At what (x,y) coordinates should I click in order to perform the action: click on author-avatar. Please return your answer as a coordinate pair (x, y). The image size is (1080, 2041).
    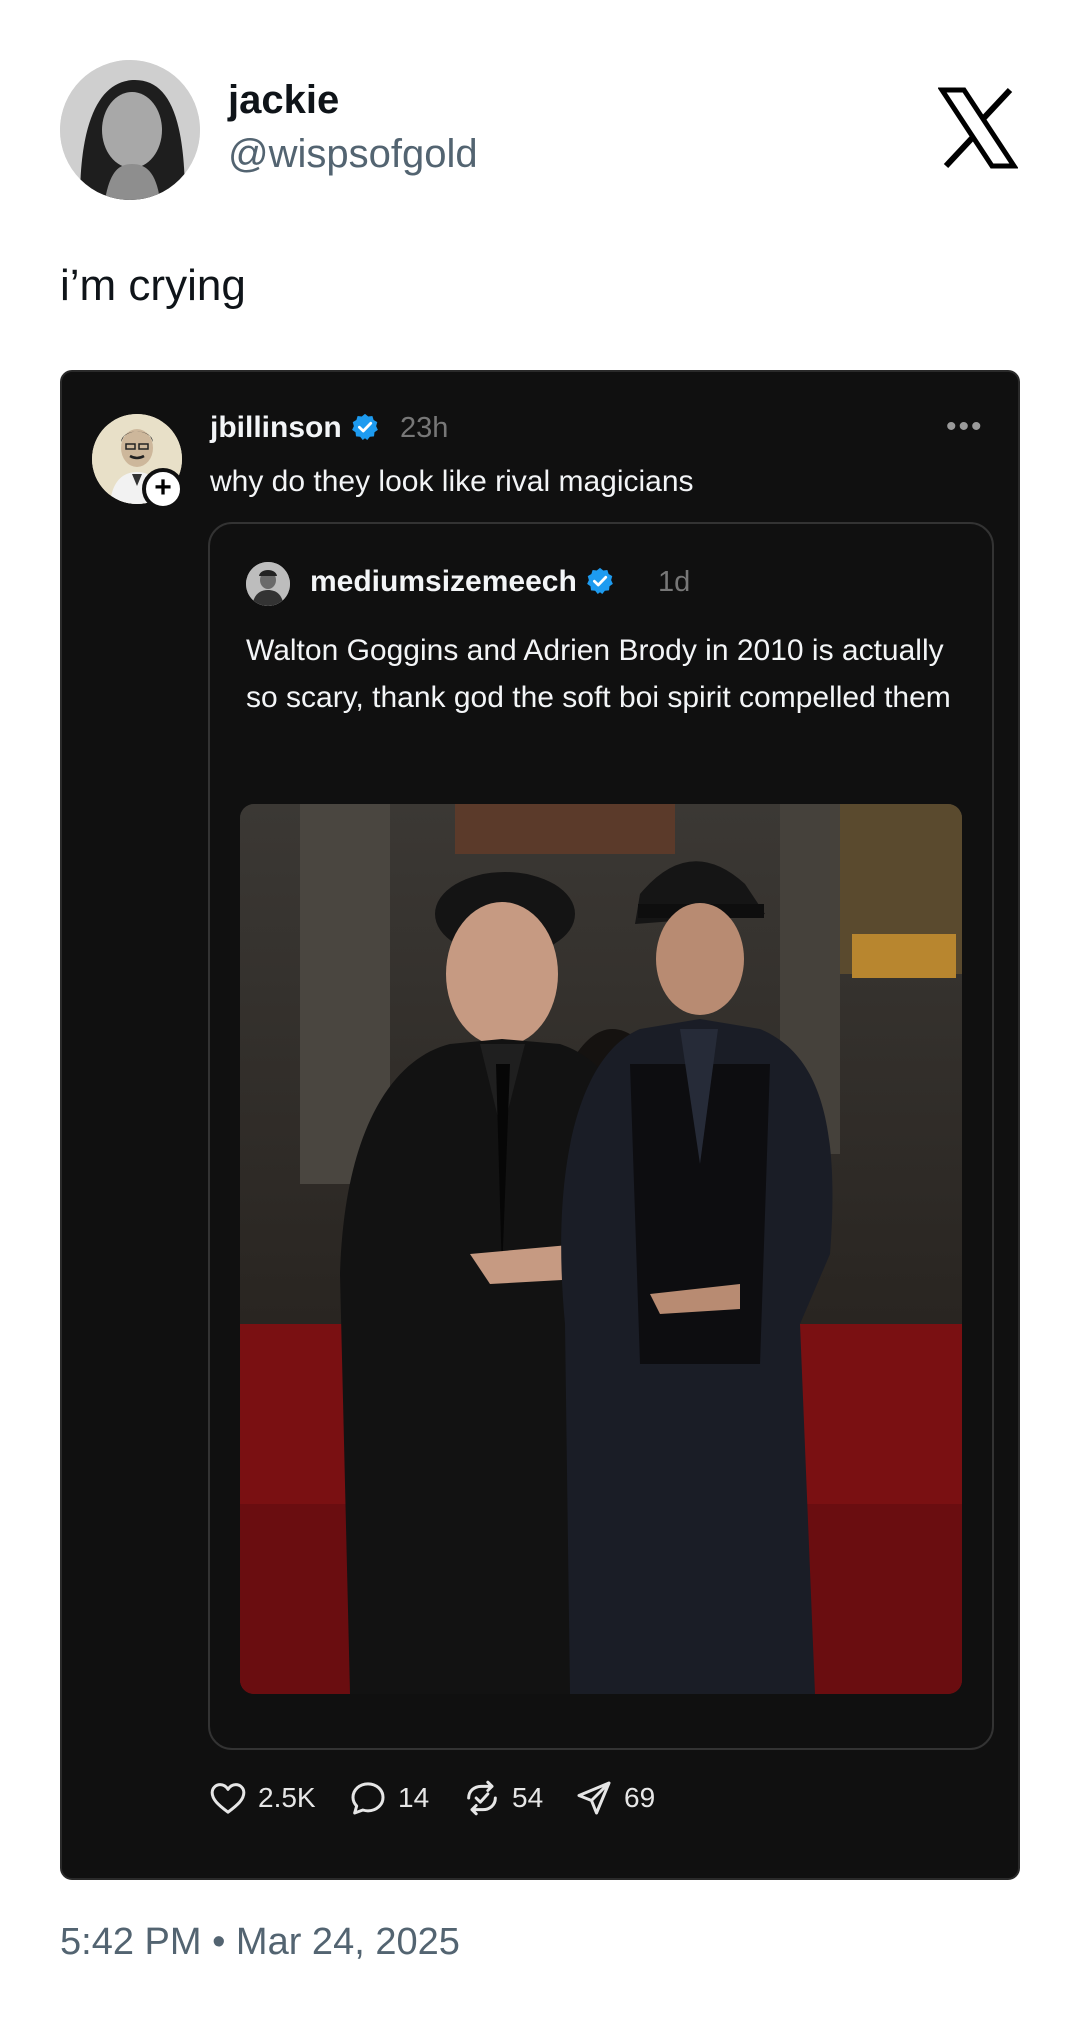
    Looking at the image, I should click on (130, 130).